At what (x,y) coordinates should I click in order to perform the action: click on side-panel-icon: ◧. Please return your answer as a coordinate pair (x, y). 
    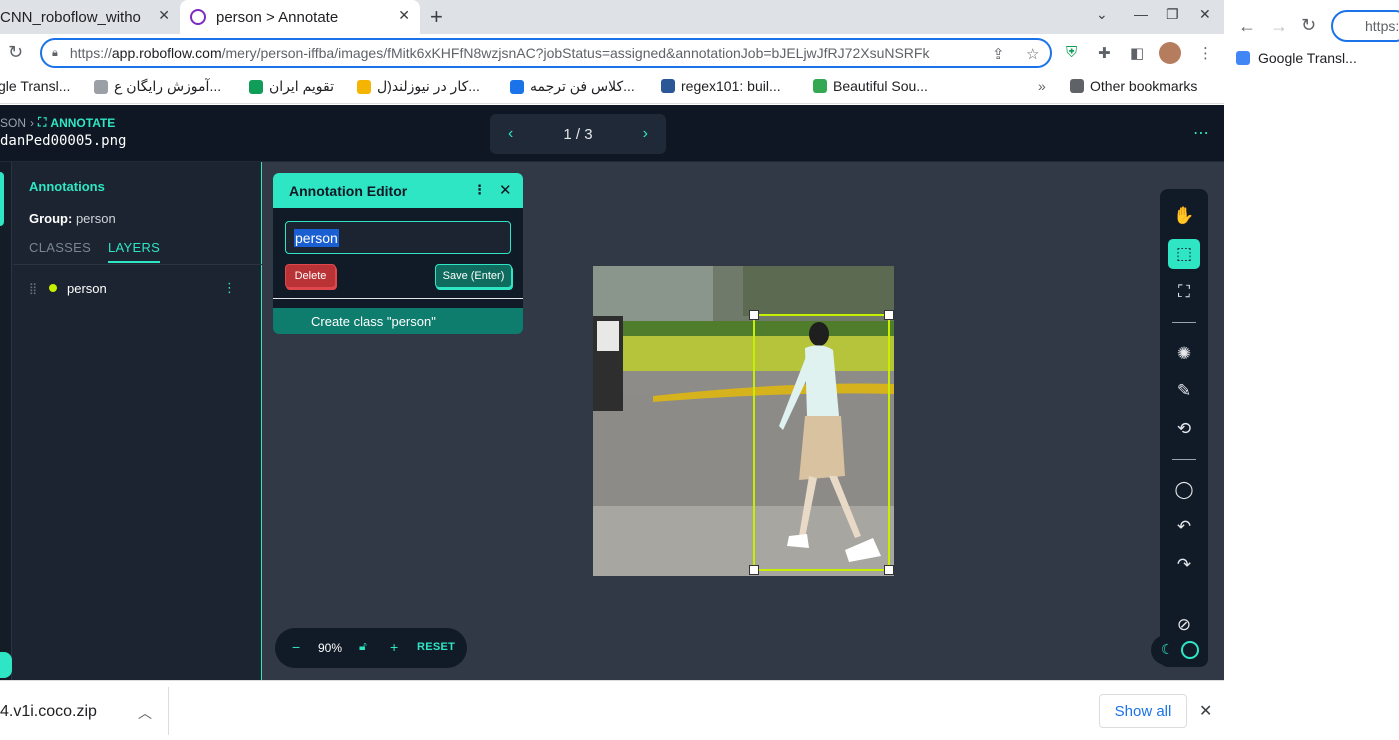
    Looking at the image, I should click on (1137, 53).